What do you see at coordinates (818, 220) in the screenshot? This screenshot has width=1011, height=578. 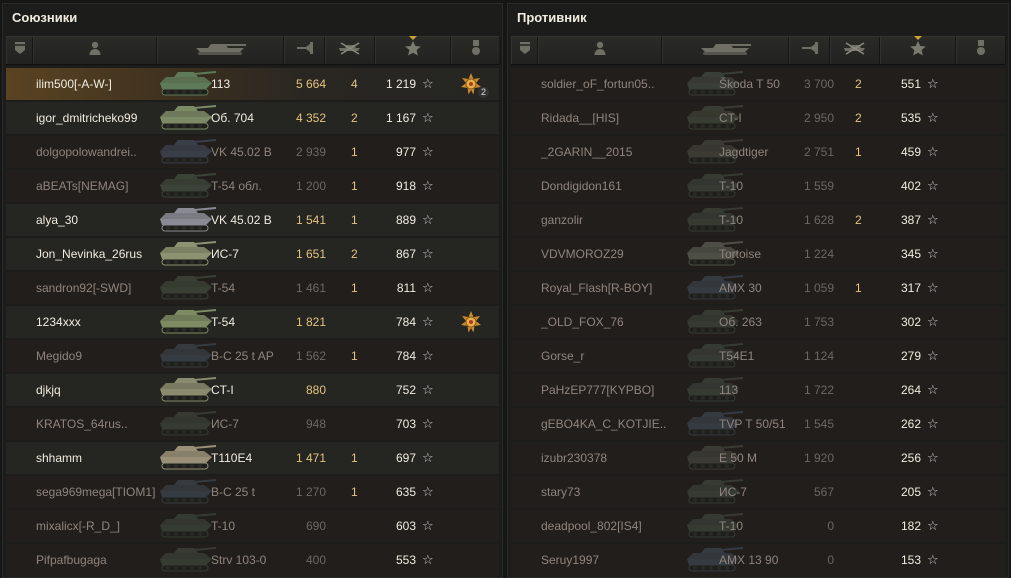 I see `damage-value: 1 628` at bounding box center [818, 220].